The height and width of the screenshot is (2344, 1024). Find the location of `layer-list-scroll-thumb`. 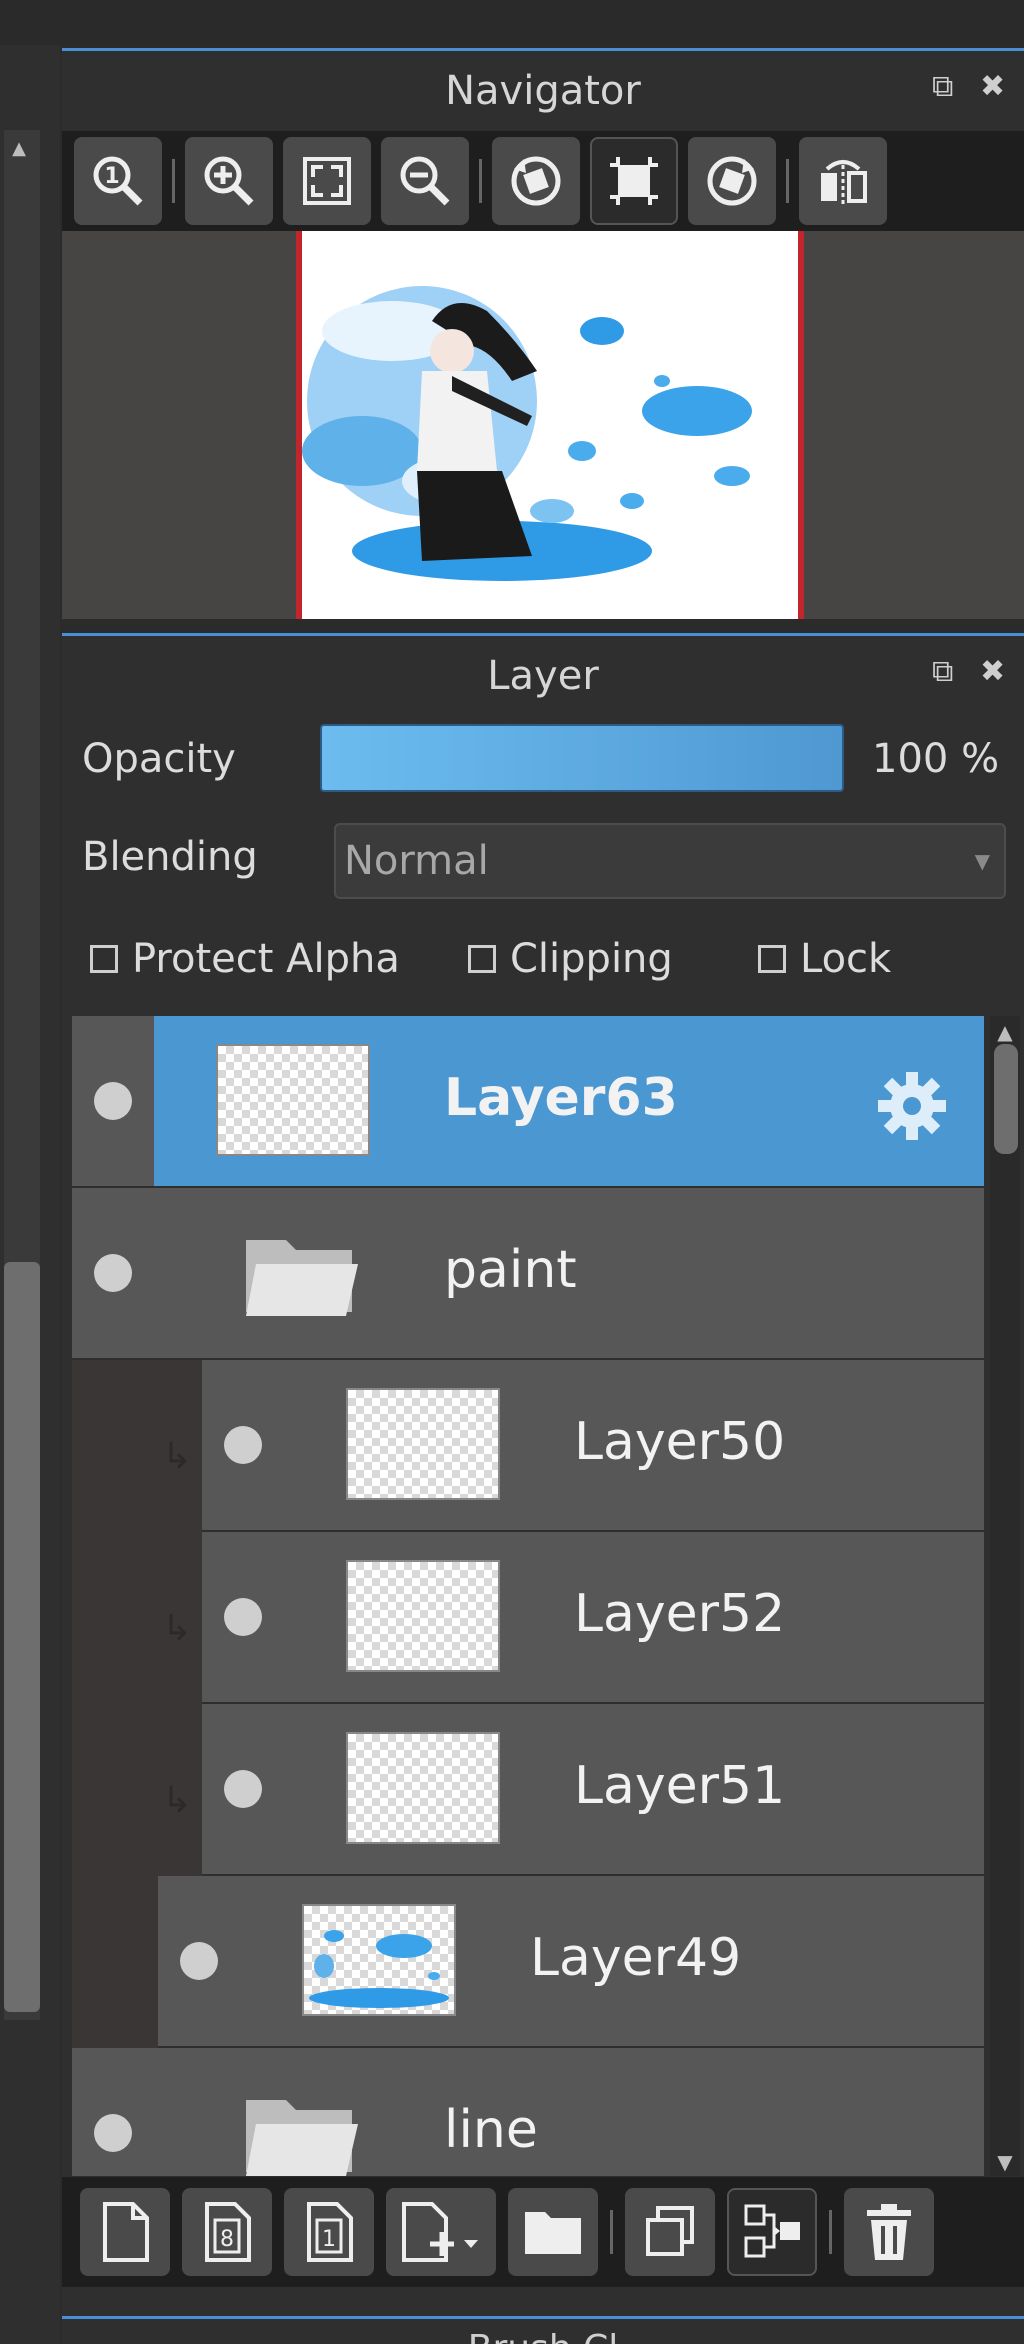

layer-list-scroll-thumb is located at coordinates (1006, 1099).